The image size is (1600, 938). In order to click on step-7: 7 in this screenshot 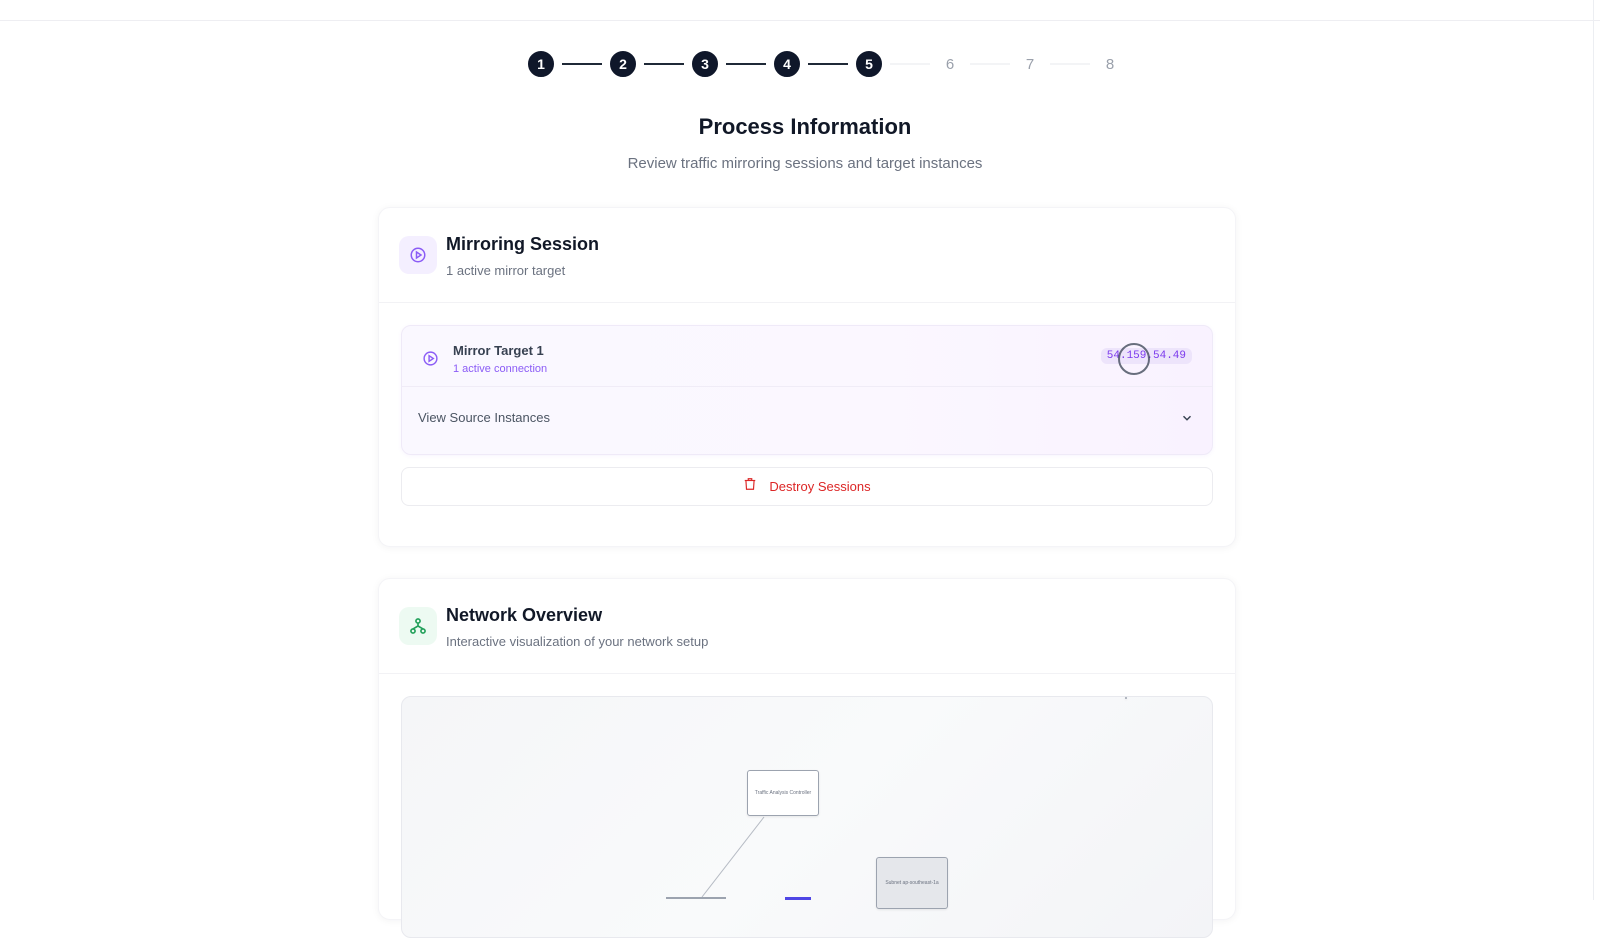, I will do `click(1030, 64)`.